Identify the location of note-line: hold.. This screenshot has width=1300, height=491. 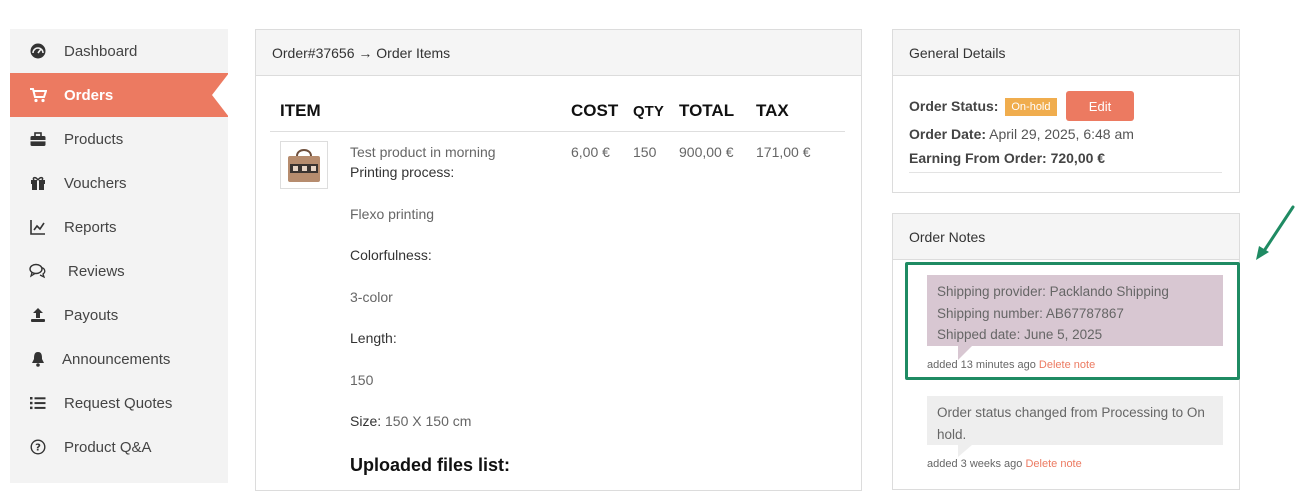
(952, 434).